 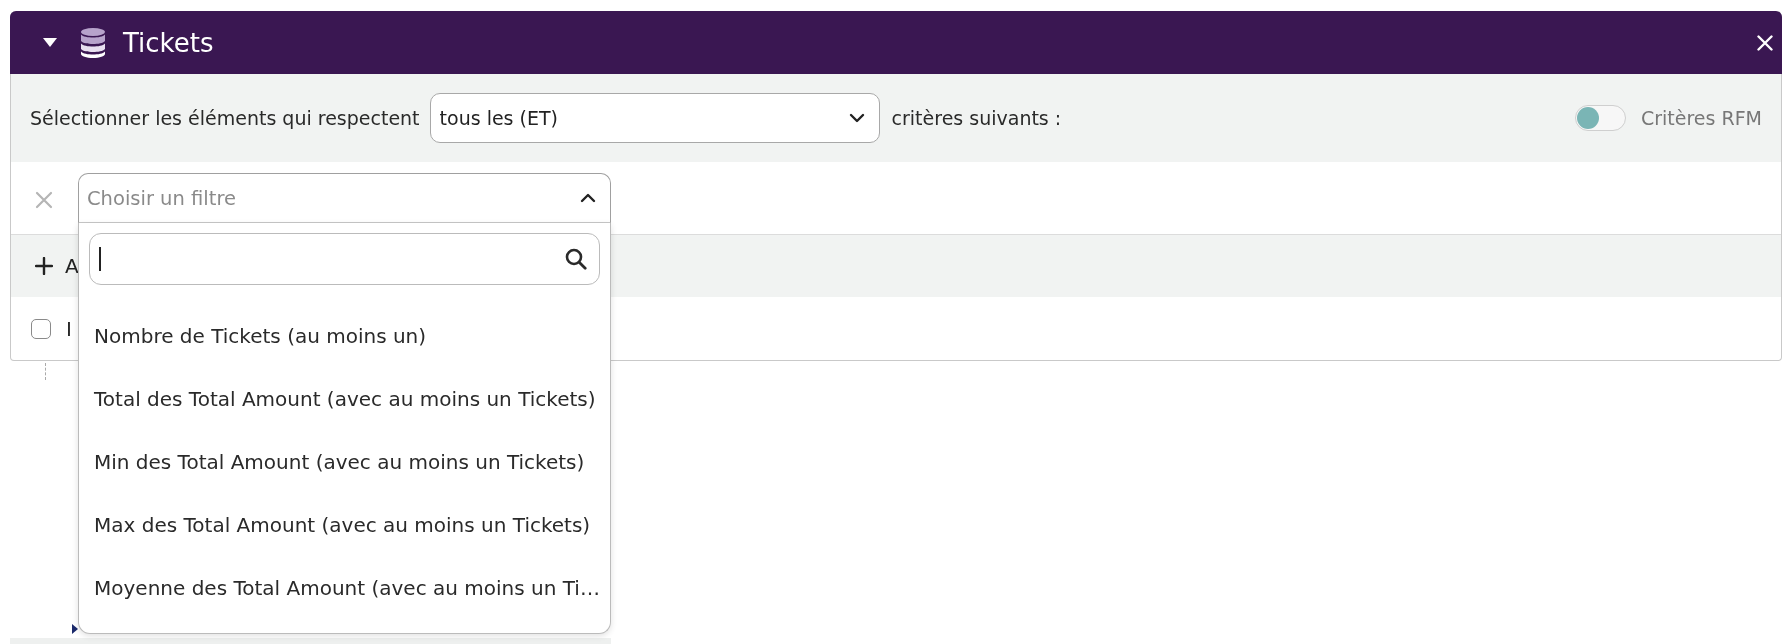 I want to click on search-icon, so click(x=576, y=259).